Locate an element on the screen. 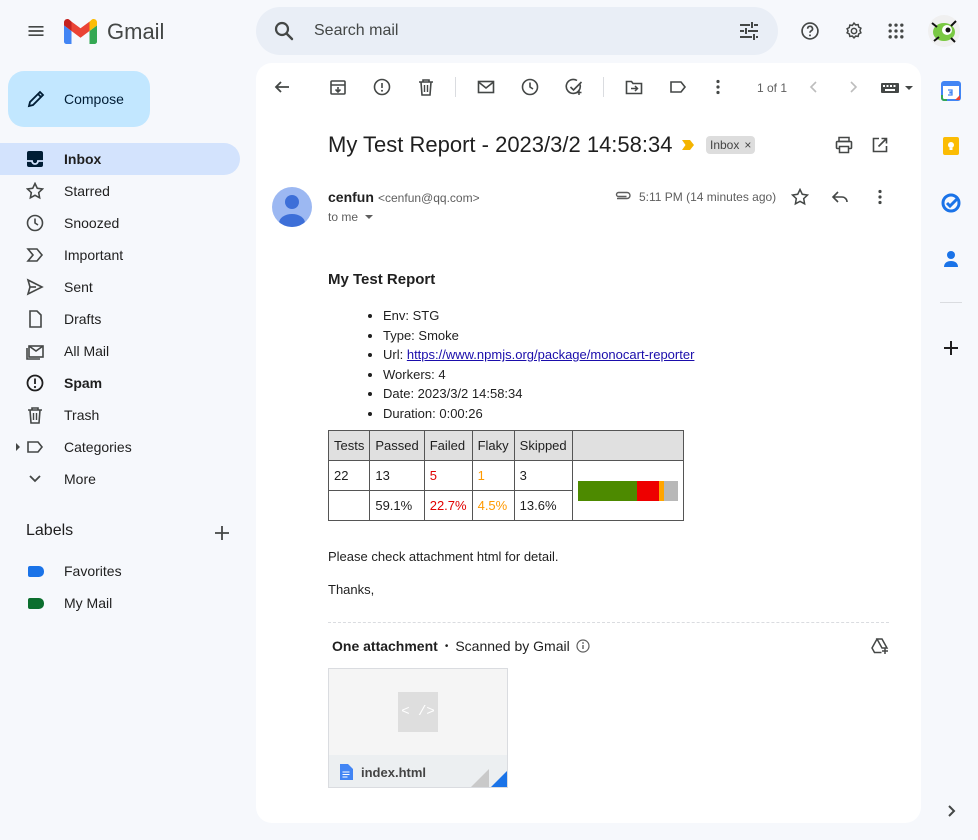 The height and width of the screenshot is (840, 978). nav-item-categories: Categories is located at coordinates (120, 447).